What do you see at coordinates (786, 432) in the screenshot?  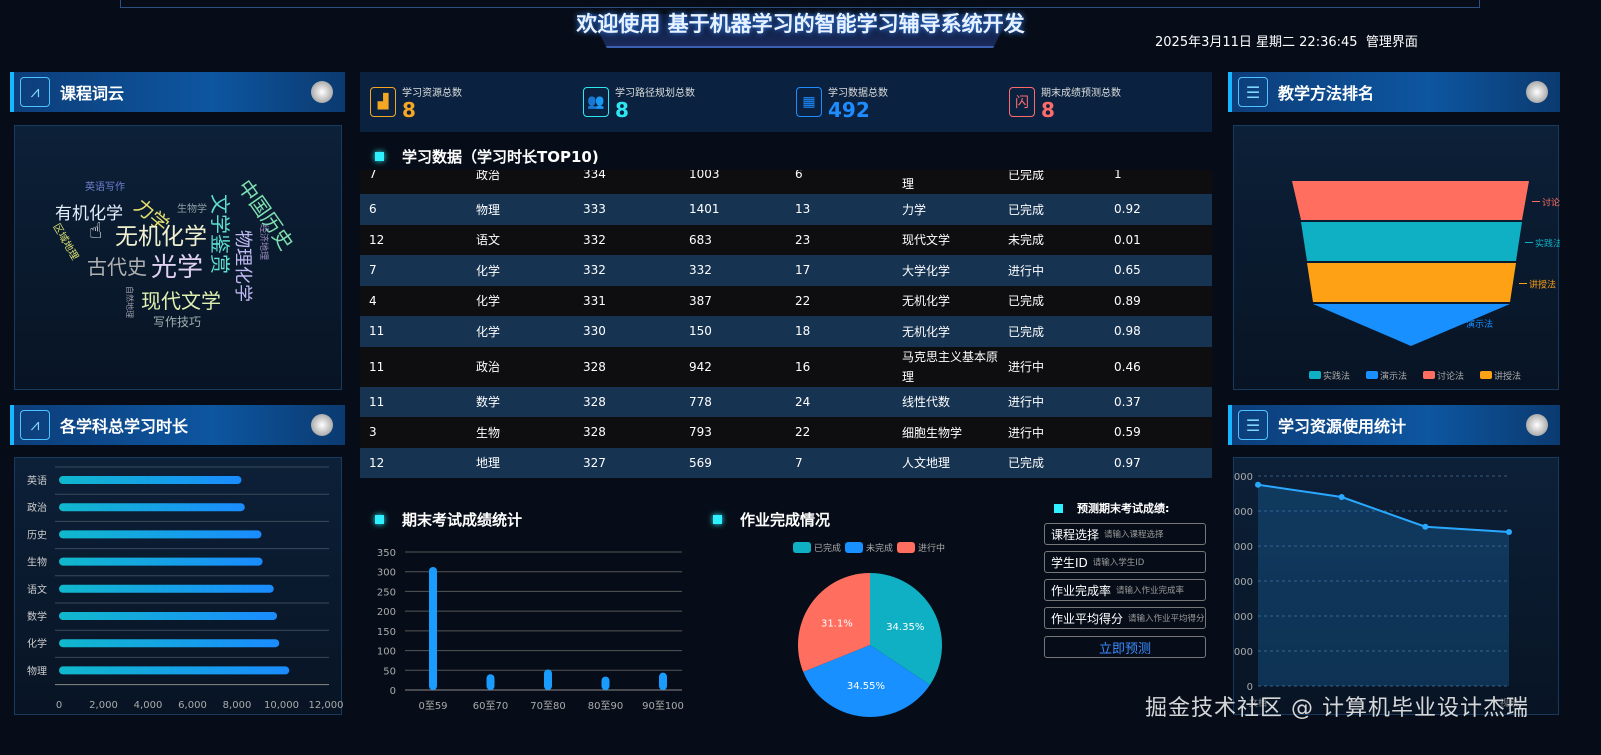 I see `table-row: 3 生物 328 793 22 细胞生物学 进行中 0.59` at bounding box center [786, 432].